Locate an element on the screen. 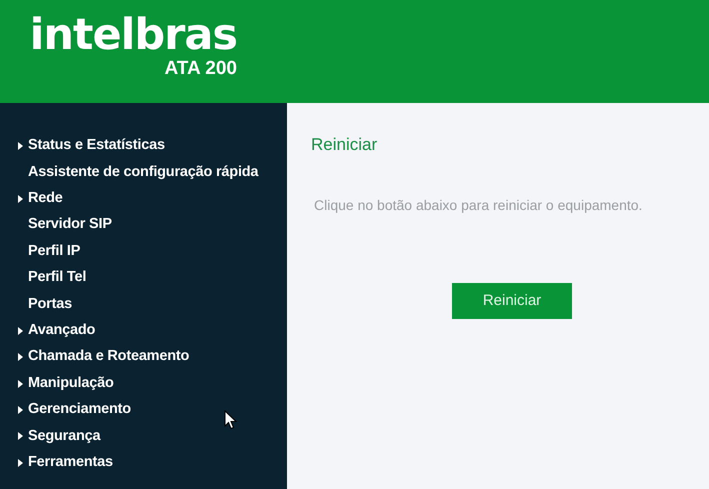 The width and height of the screenshot is (709, 489). menu-item: Chamada e Roteamento is located at coordinates (109, 357).